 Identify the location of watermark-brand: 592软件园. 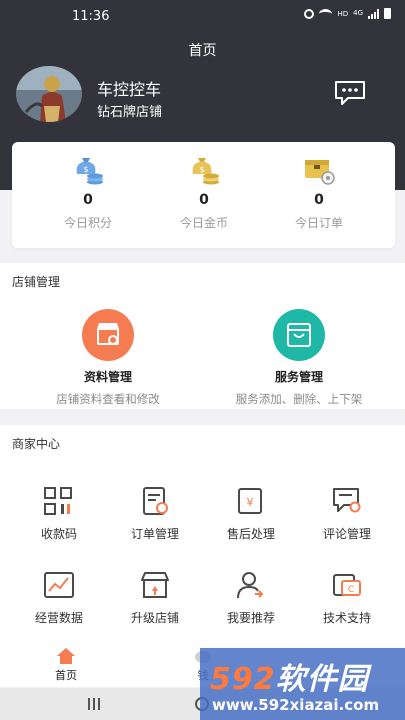
(289, 676).